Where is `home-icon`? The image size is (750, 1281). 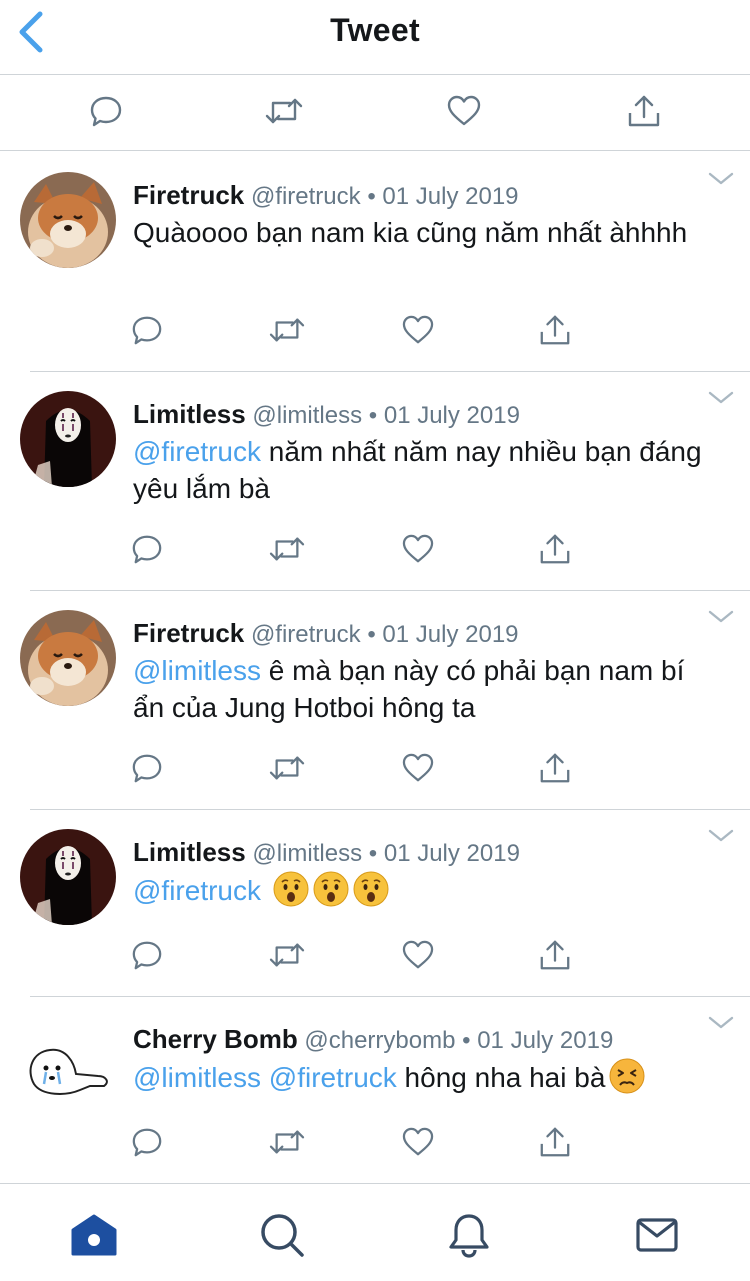
home-icon is located at coordinates (94, 1235).